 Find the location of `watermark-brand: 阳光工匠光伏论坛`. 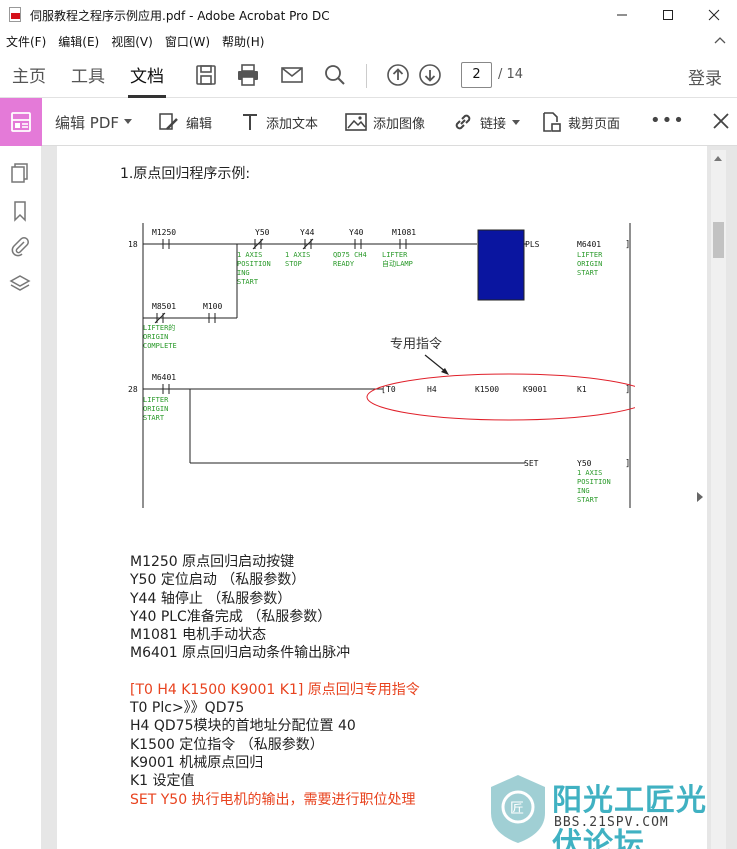

watermark-brand: 阳光工匠光伏论坛 is located at coordinates (629, 816).